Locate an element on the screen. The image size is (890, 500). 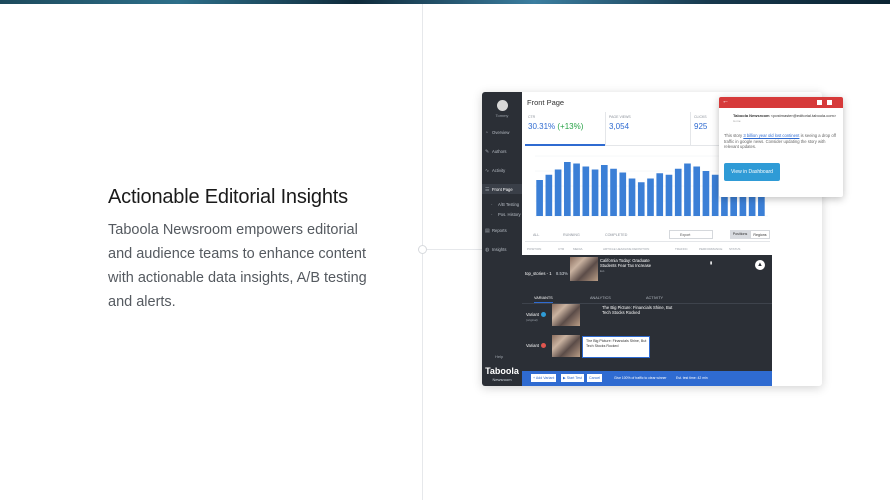
overview-icon: ◔ is located at coordinates (487, 133).